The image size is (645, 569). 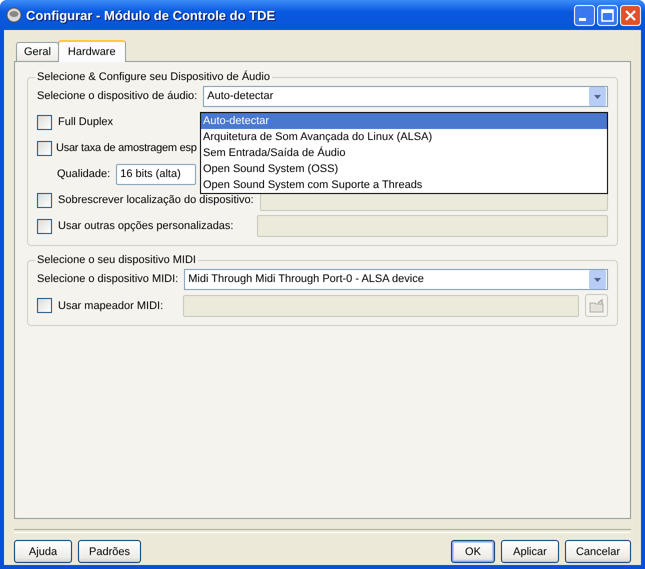 What do you see at coordinates (75, 122) in the screenshot?
I see `checkbox: Full Duplex` at bounding box center [75, 122].